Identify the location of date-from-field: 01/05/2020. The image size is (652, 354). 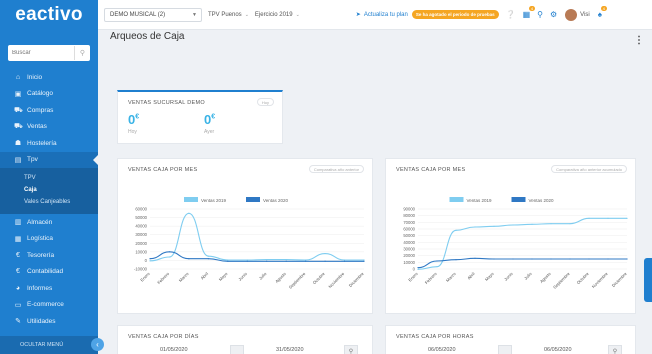
(174, 350).